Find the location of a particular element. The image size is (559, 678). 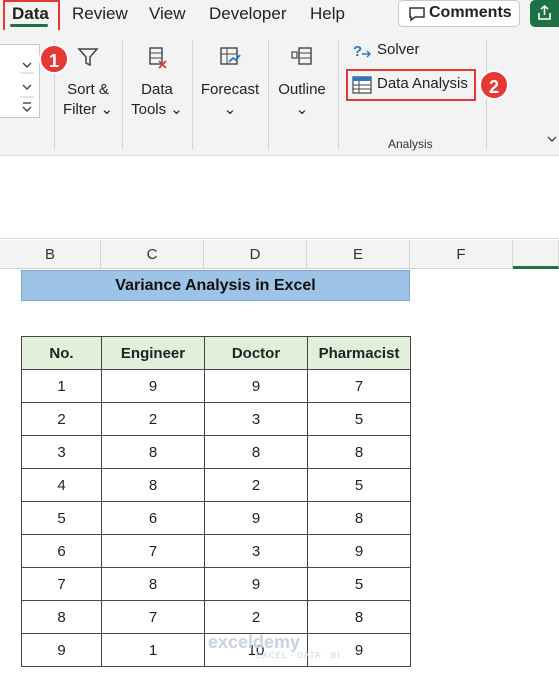

column-header-f: F is located at coordinates (461, 254).